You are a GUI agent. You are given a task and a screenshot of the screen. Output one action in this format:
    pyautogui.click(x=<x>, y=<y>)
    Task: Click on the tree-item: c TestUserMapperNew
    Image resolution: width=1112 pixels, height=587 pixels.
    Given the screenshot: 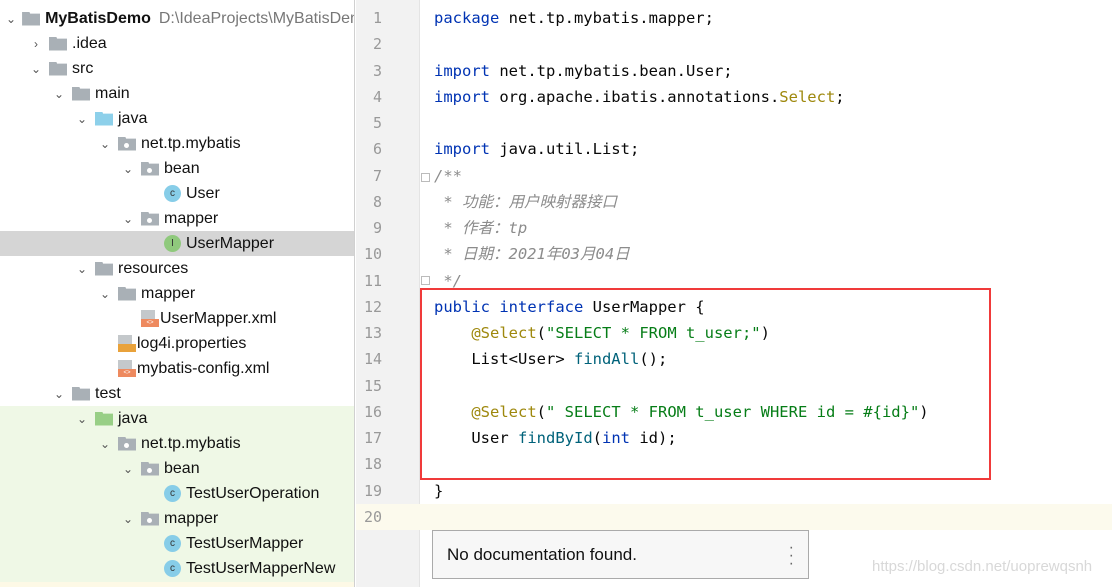 What is the action you would take?
    pyautogui.click(x=177, y=568)
    